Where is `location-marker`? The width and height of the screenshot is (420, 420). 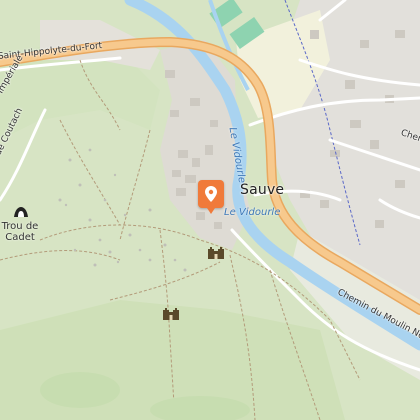
location-marker is located at coordinates (211, 197).